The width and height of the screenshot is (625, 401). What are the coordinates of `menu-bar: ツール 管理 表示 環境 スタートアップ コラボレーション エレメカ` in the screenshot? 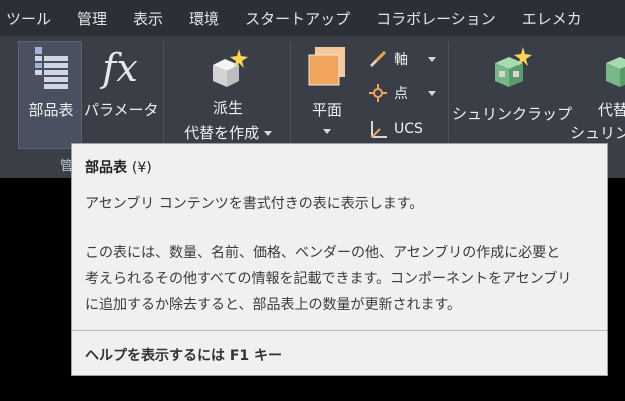 It's located at (312, 18).